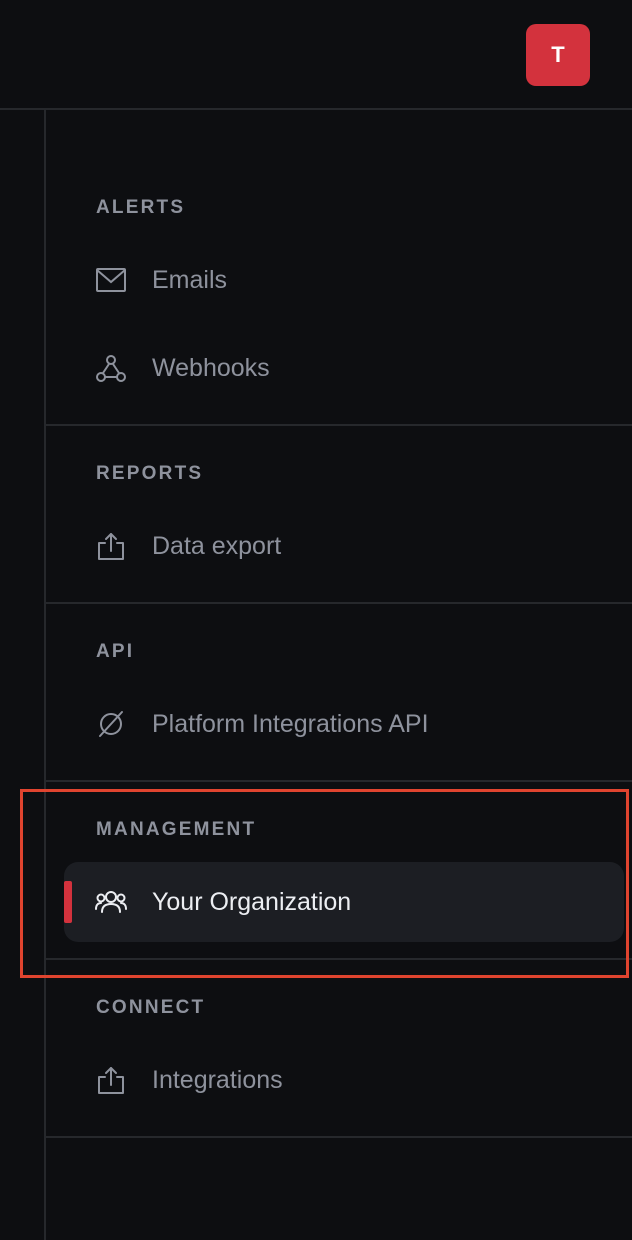 The width and height of the screenshot is (632, 1240). What do you see at coordinates (150, 473) in the screenshot?
I see `section-header-reports: REPORTS` at bounding box center [150, 473].